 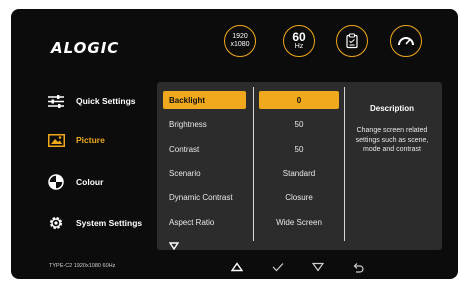 I want to click on signal-info: TYPE-C2 1920x1080 60Hz, so click(x=82, y=266).